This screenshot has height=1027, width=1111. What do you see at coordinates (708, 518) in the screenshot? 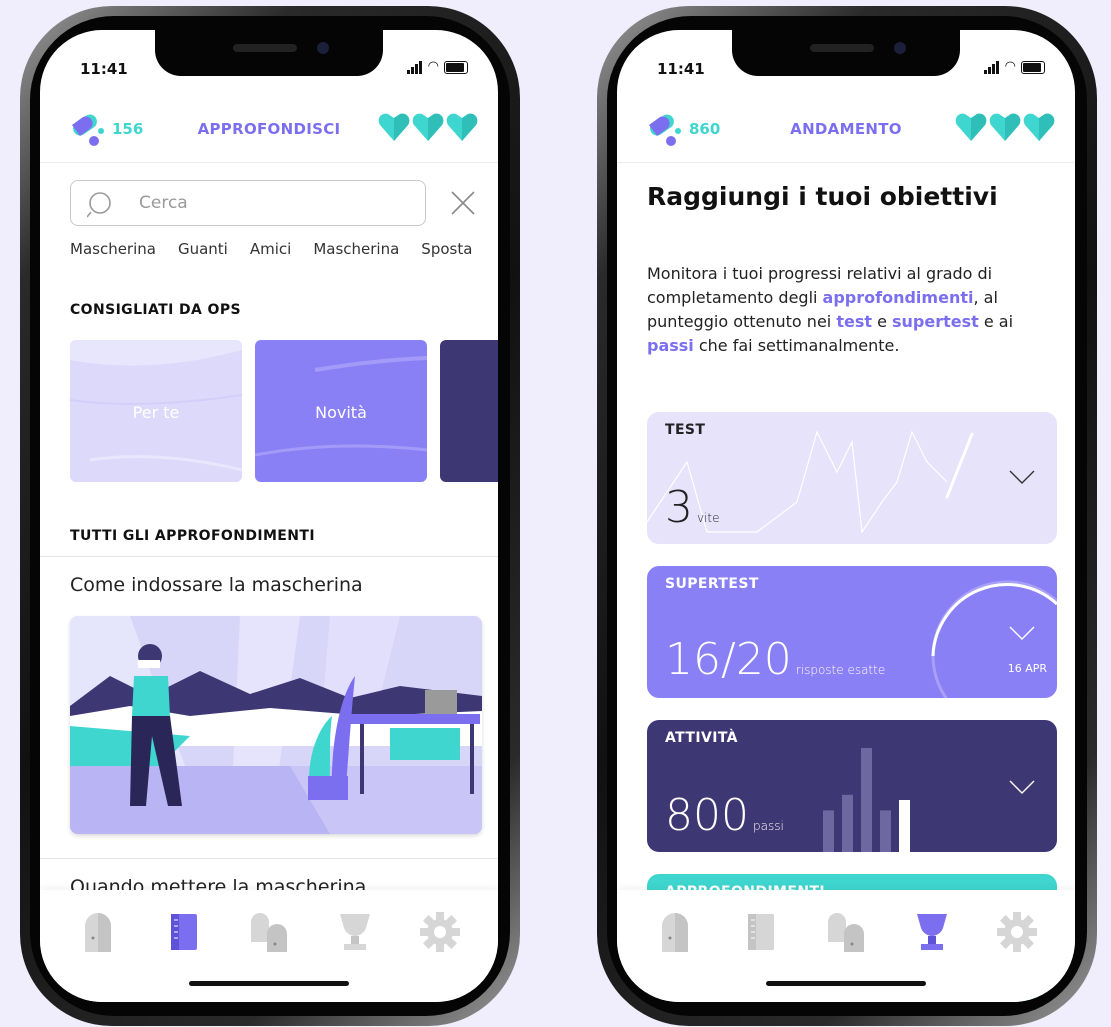
I see `card-unit: vite` at bounding box center [708, 518].